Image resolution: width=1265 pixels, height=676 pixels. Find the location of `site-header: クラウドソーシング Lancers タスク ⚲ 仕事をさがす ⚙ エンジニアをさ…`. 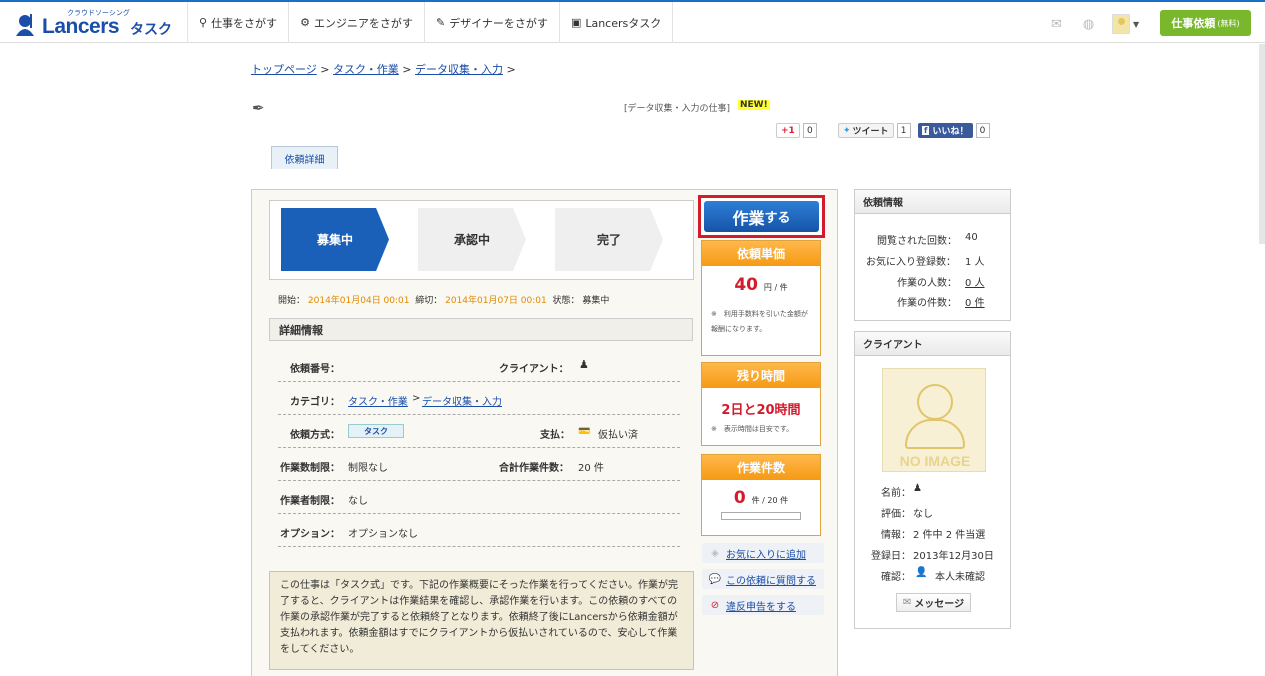

site-header: クラウドソーシング Lancers タスク ⚲ 仕事をさがす ⚙ エンジニアをさ… is located at coordinates (632, 22).